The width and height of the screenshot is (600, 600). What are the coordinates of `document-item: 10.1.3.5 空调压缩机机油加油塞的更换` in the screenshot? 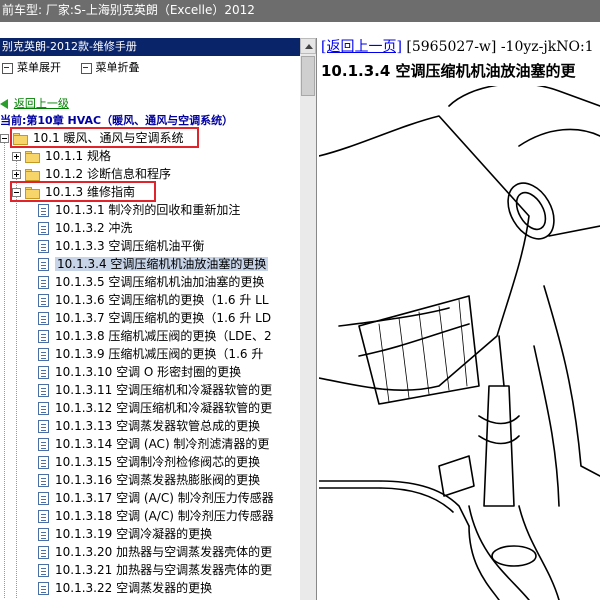 It's located at (151, 282).